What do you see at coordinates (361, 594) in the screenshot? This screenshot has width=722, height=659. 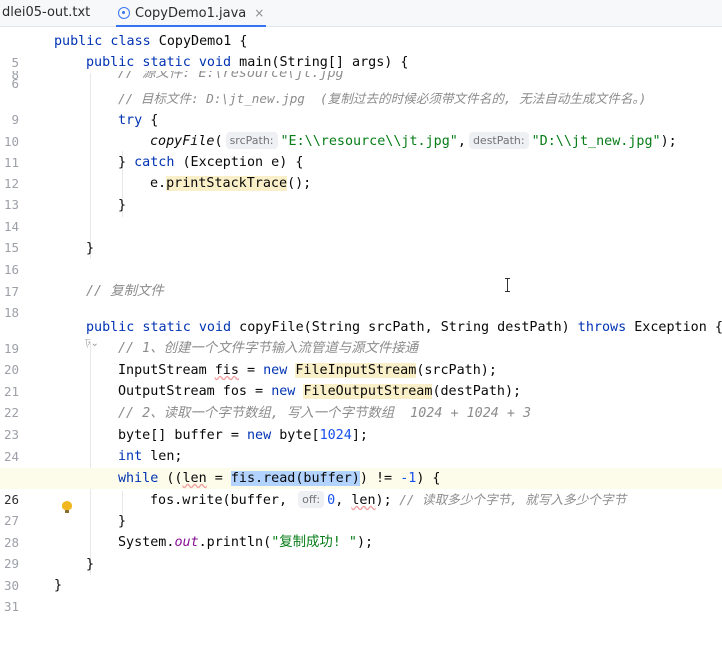 I see `code-line: 31 }` at bounding box center [361, 594].